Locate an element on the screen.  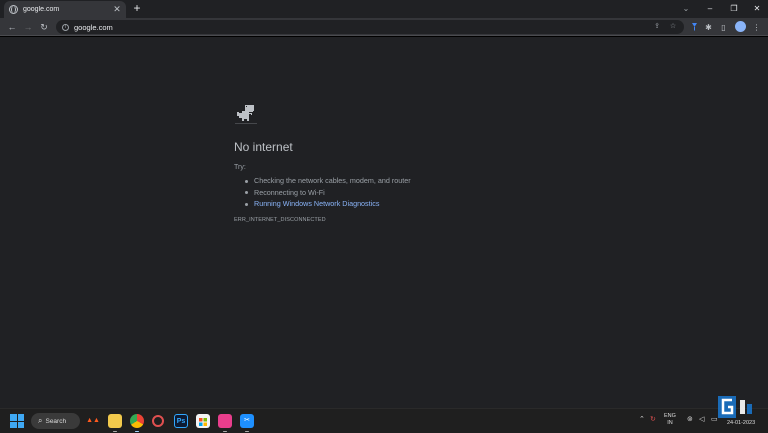
try-label: Try: is located at coordinates (240, 167).